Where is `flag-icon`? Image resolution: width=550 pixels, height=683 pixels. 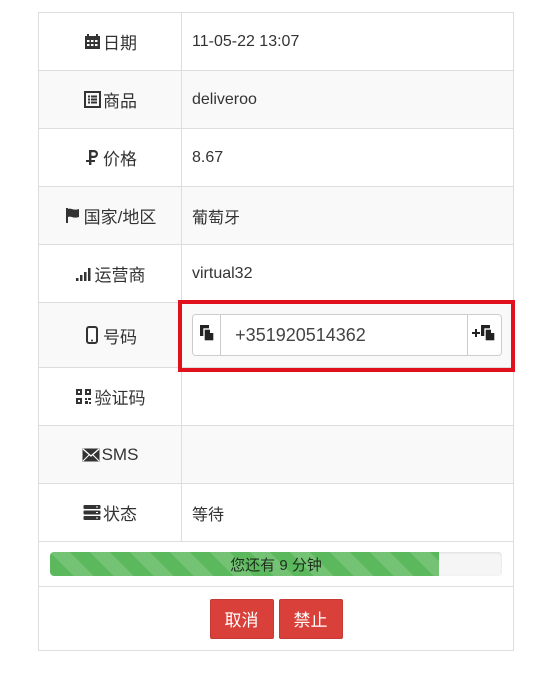
flag-icon is located at coordinates (73, 216).